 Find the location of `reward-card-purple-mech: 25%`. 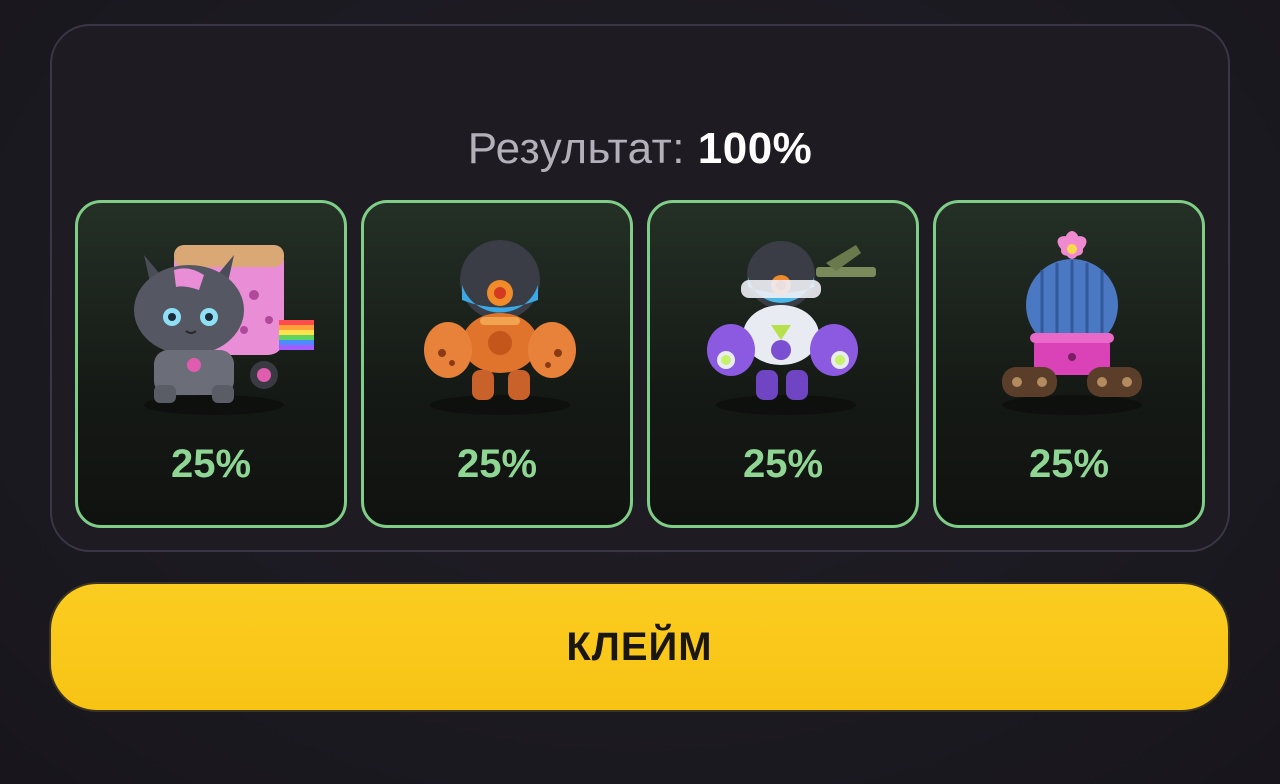

reward-card-purple-mech: 25% is located at coordinates (783, 364).